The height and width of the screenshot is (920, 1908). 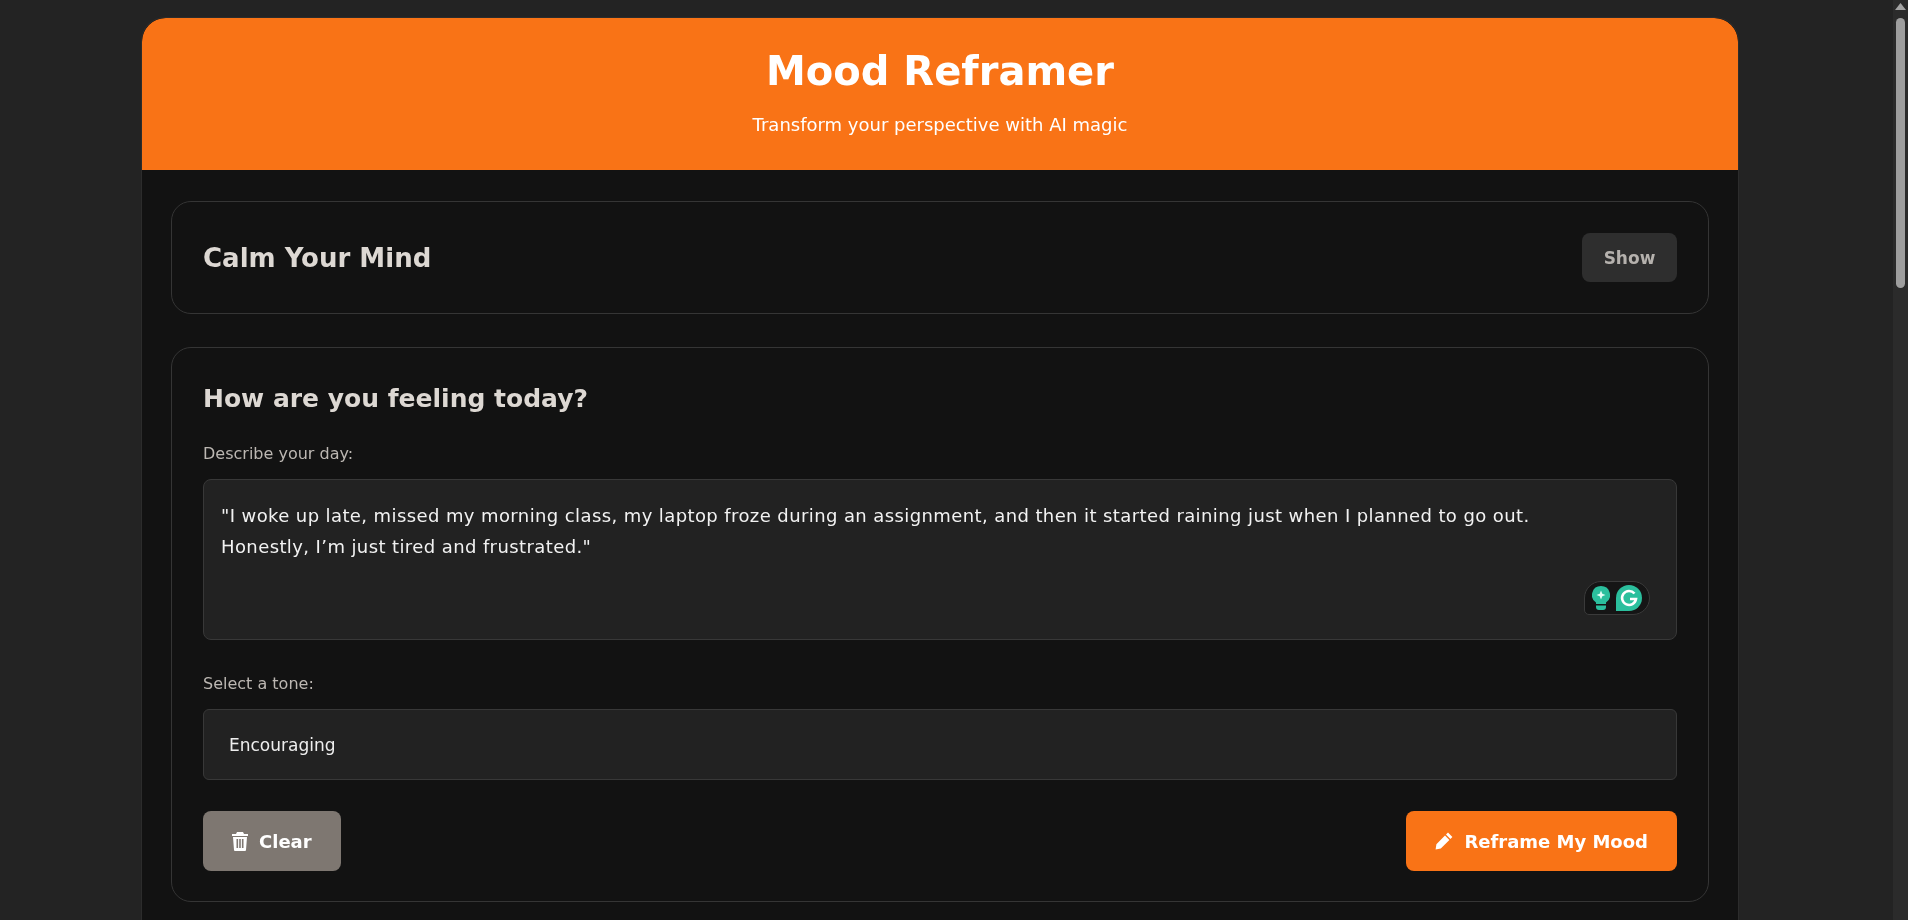 I want to click on clear-button: Clear, so click(x=272, y=841).